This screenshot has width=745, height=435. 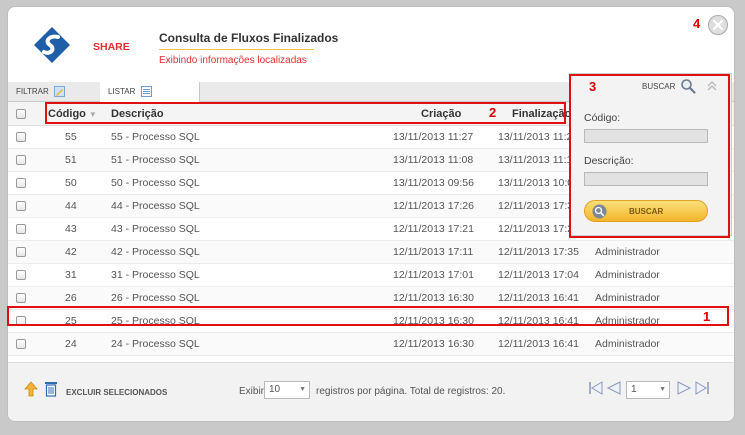 I want to click on first-page-icon, so click(x=596, y=388).